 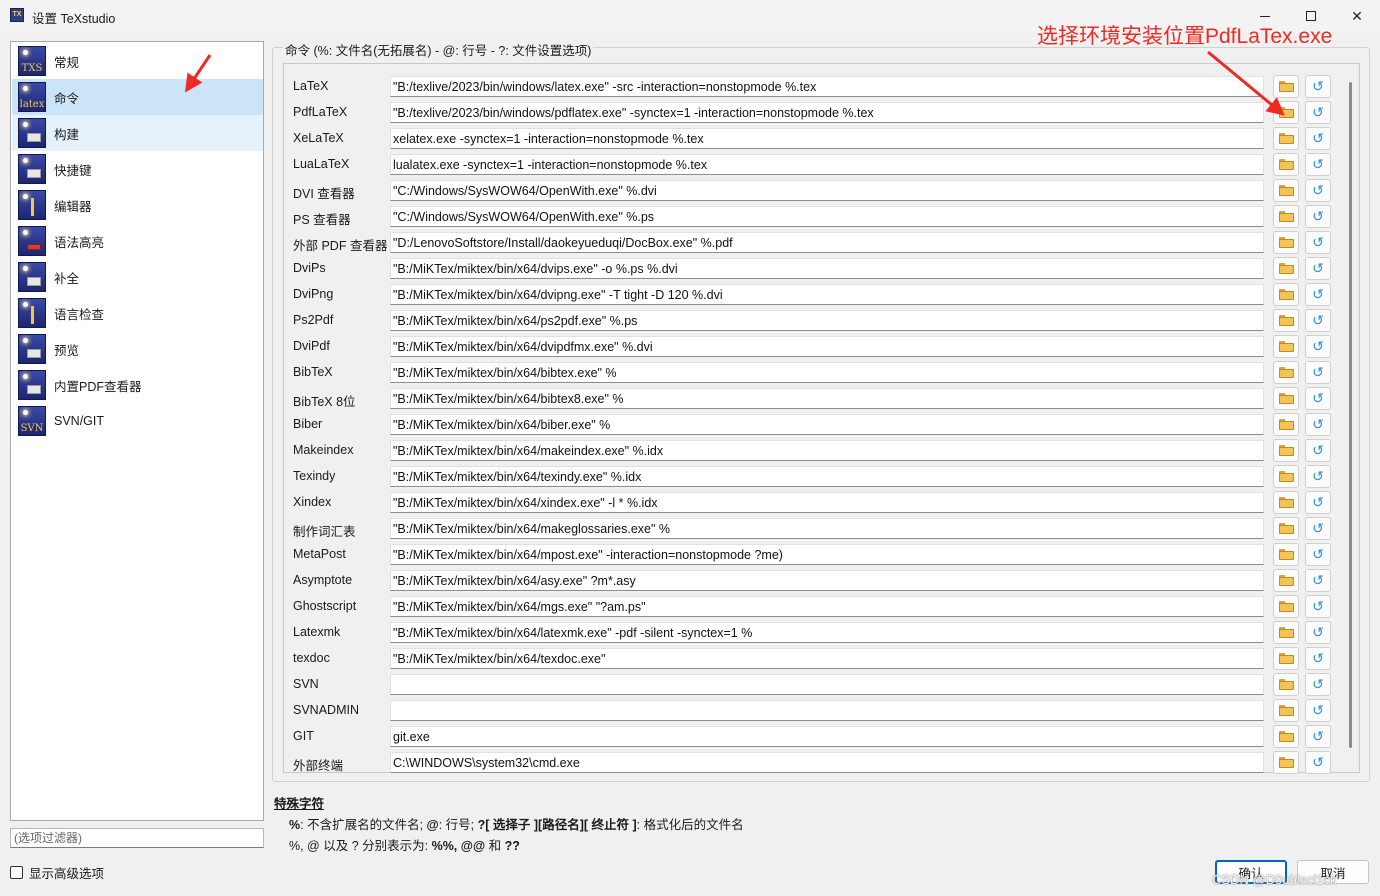 I want to click on nav-item-general: TXS 常规, so click(x=137, y=61).